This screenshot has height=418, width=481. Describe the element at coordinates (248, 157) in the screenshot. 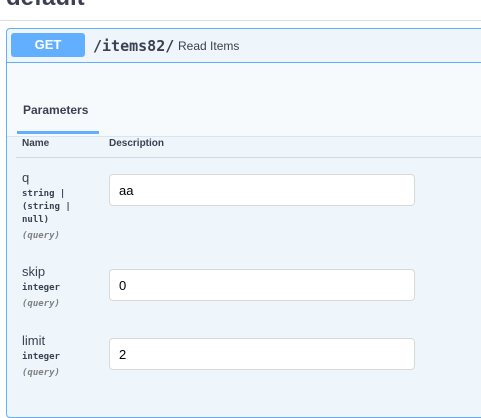

I see `column-header-divider` at that location.